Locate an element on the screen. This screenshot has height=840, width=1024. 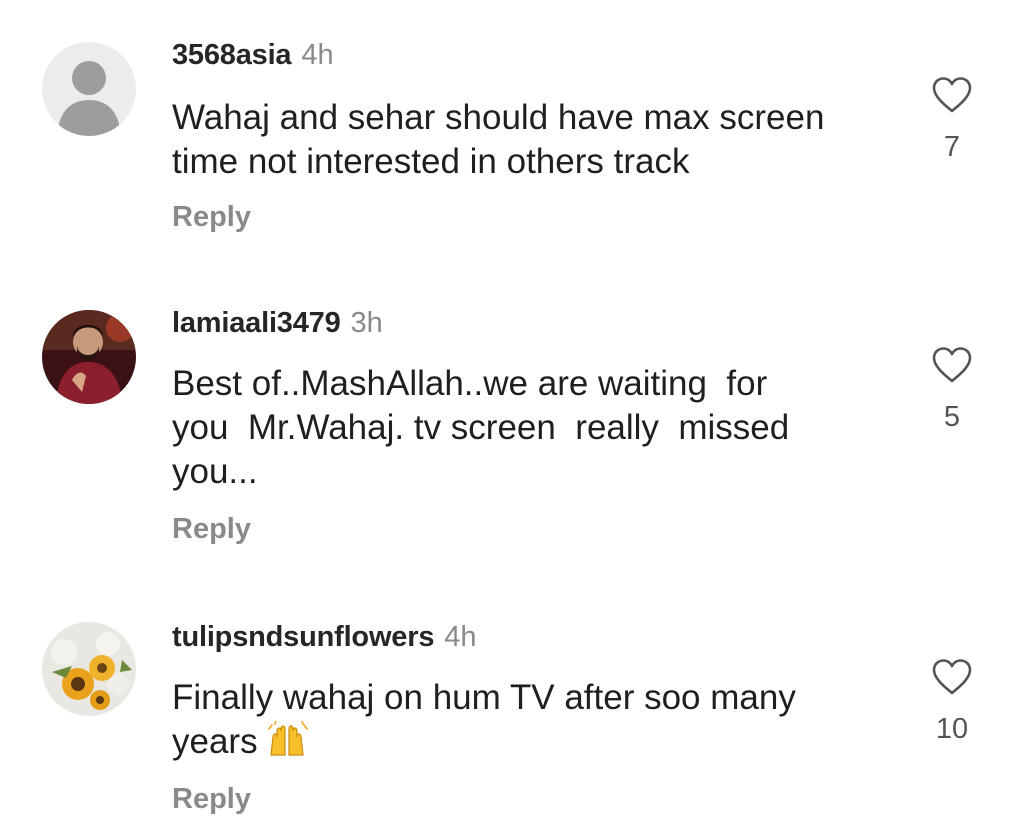
photo-sunflowers-avatar-icon is located at coordinates (89, 669).